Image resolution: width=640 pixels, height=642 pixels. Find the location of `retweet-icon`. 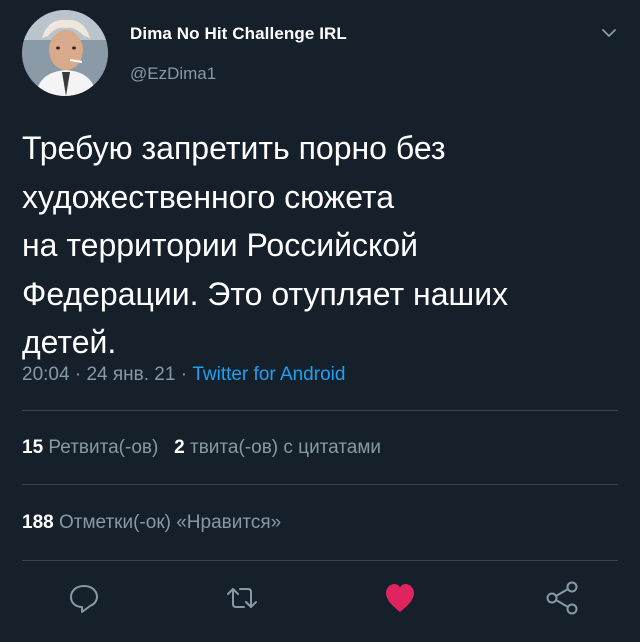

retweet-icon is located at coordinates (242, 598).